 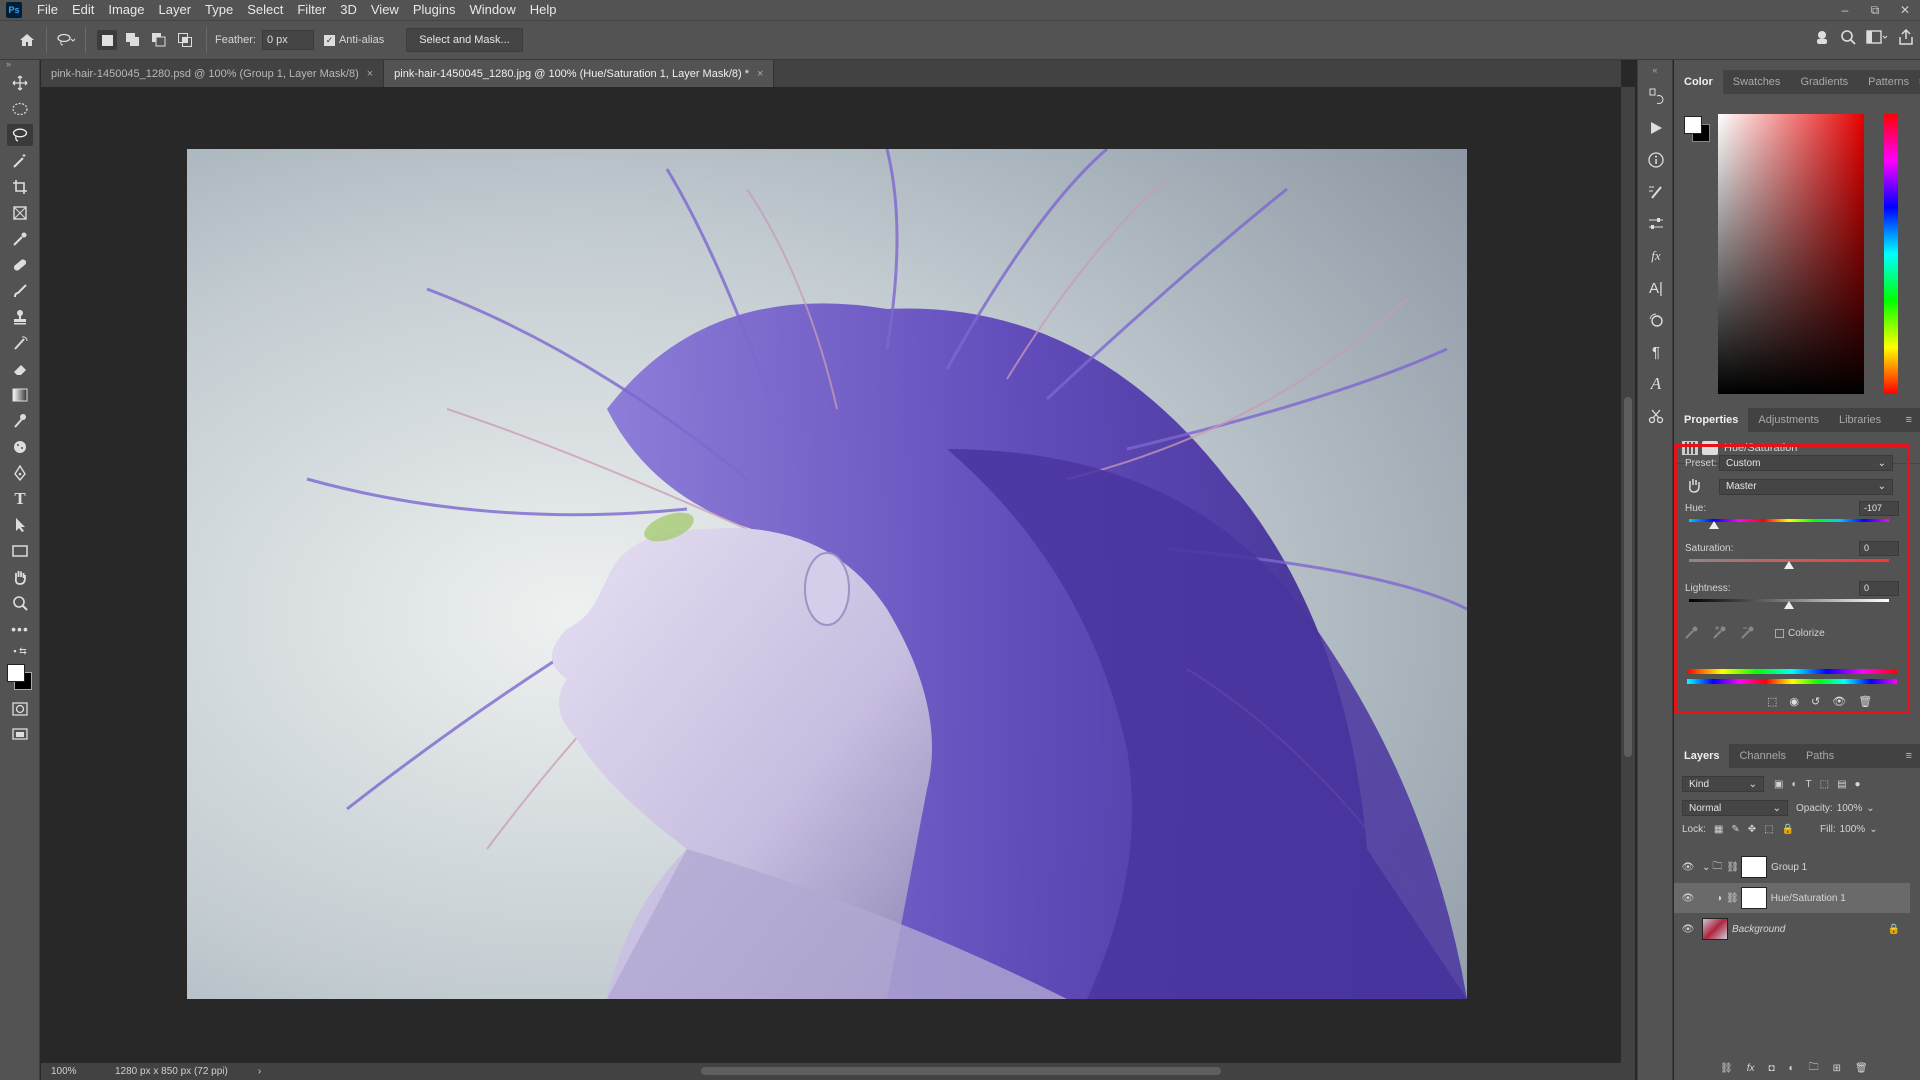 What do you see at coordinates (1714, 525) in the screenshot?
I see `hue-slider-thumb` at bounding box center [1714, 525].